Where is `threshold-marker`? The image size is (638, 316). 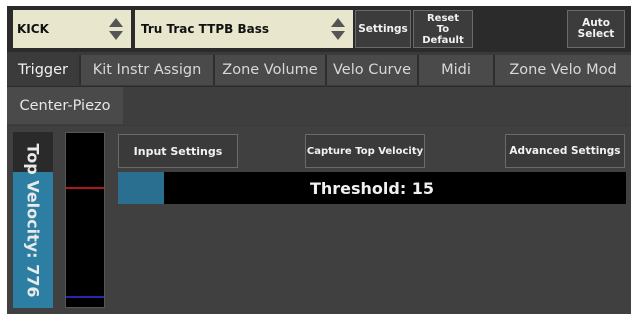 threshold-marker is located at coordinates (85, 297).